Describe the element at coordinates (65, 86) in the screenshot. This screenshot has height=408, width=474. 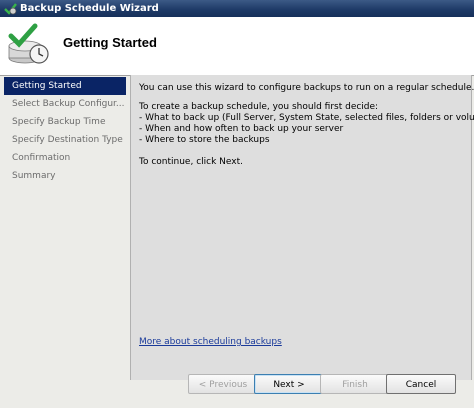
I see `nav-step-getting-started: Getting Started` at that location.